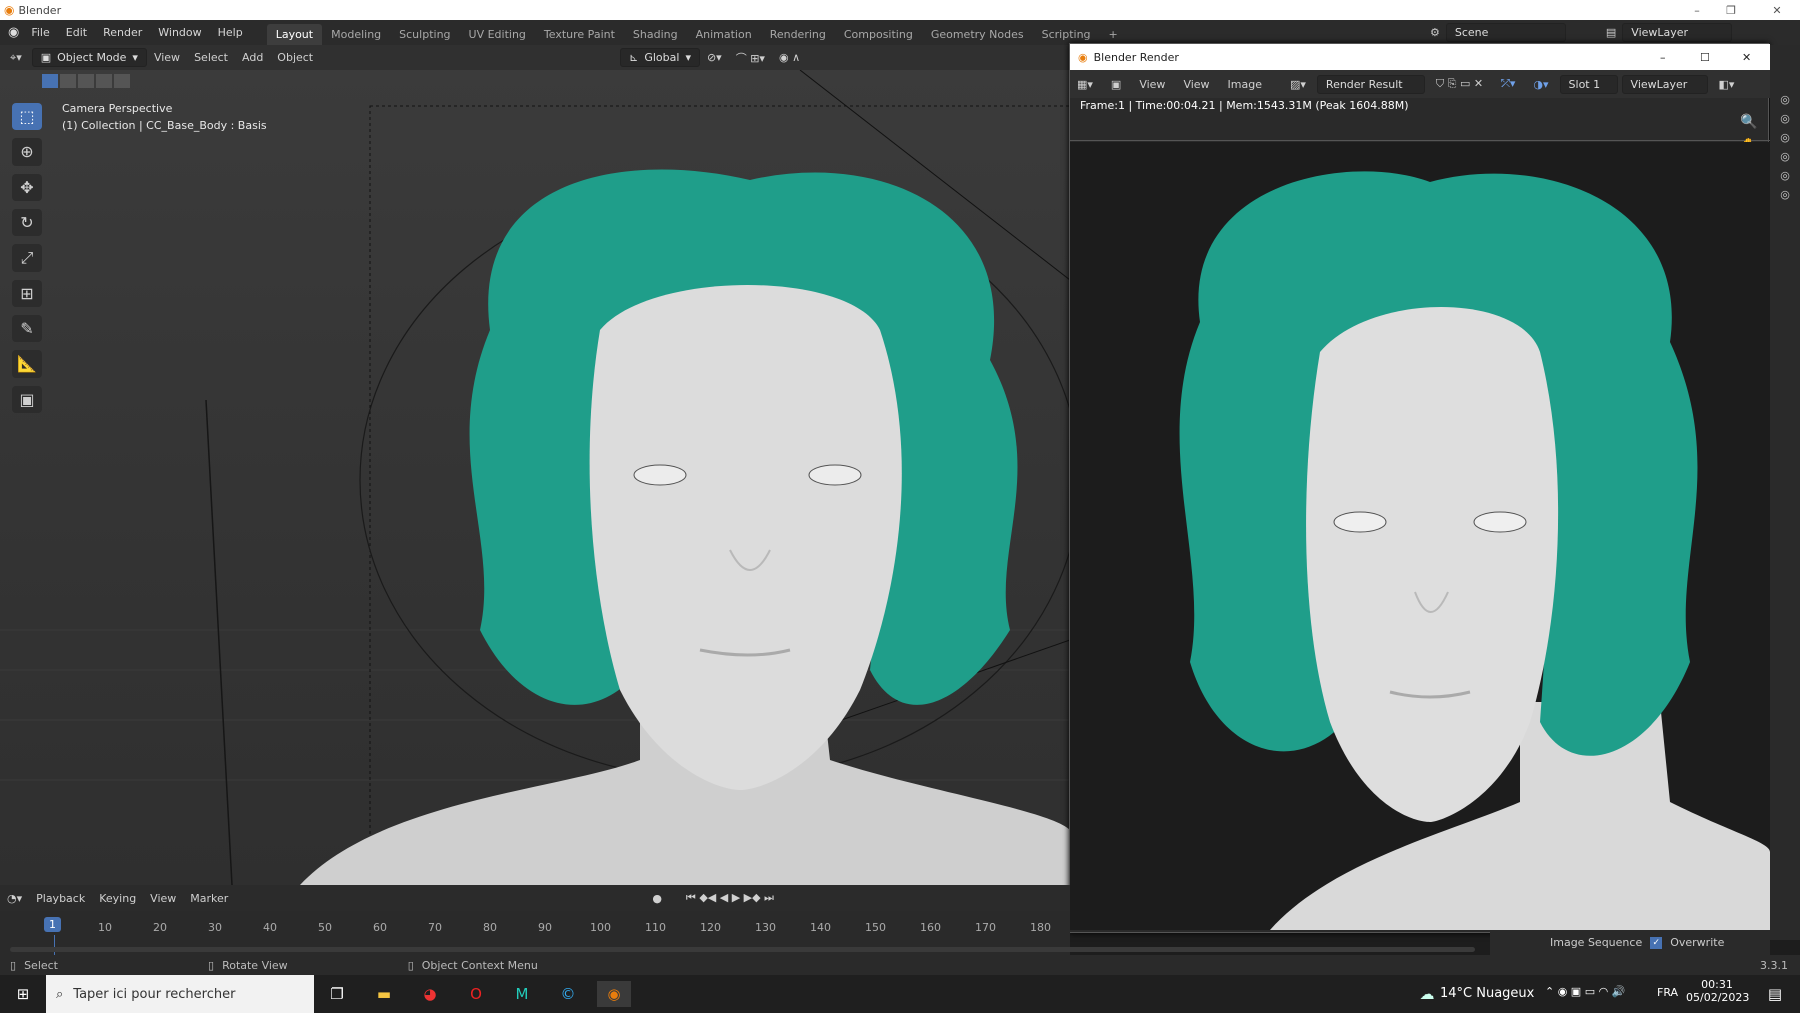  I want to click on windows-start-icon: ⊞, so click(23, 994).